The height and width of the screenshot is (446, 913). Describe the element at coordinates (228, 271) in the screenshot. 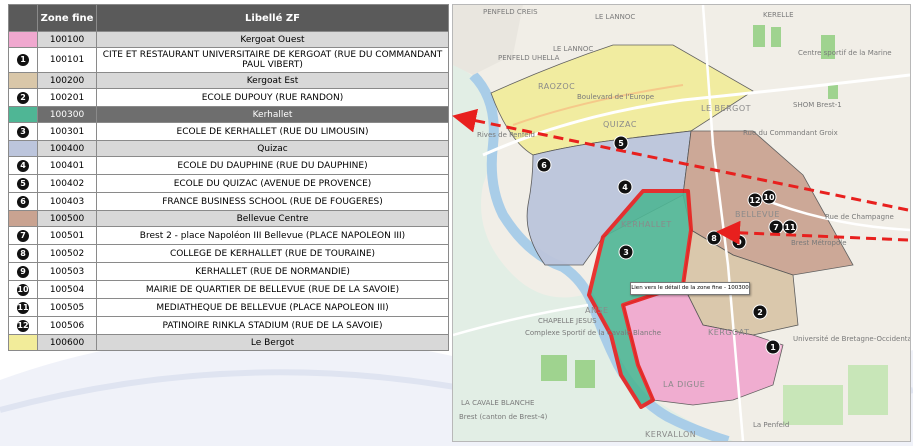

I see `site-row: 9 100503 KERHALLET (RUE DE NORMANDIE)` at that location.